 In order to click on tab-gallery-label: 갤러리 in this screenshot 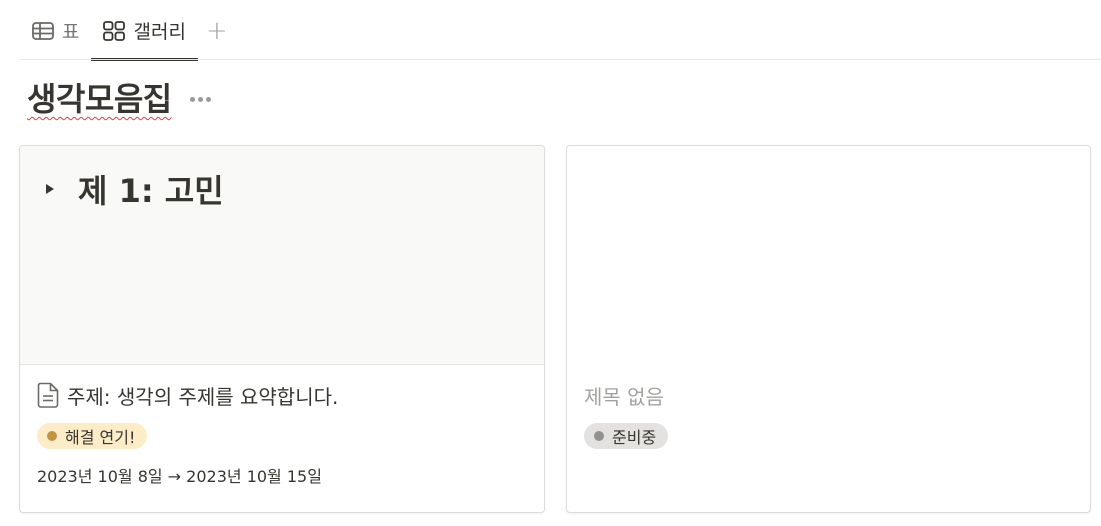, I will do `click(159, 32)`.